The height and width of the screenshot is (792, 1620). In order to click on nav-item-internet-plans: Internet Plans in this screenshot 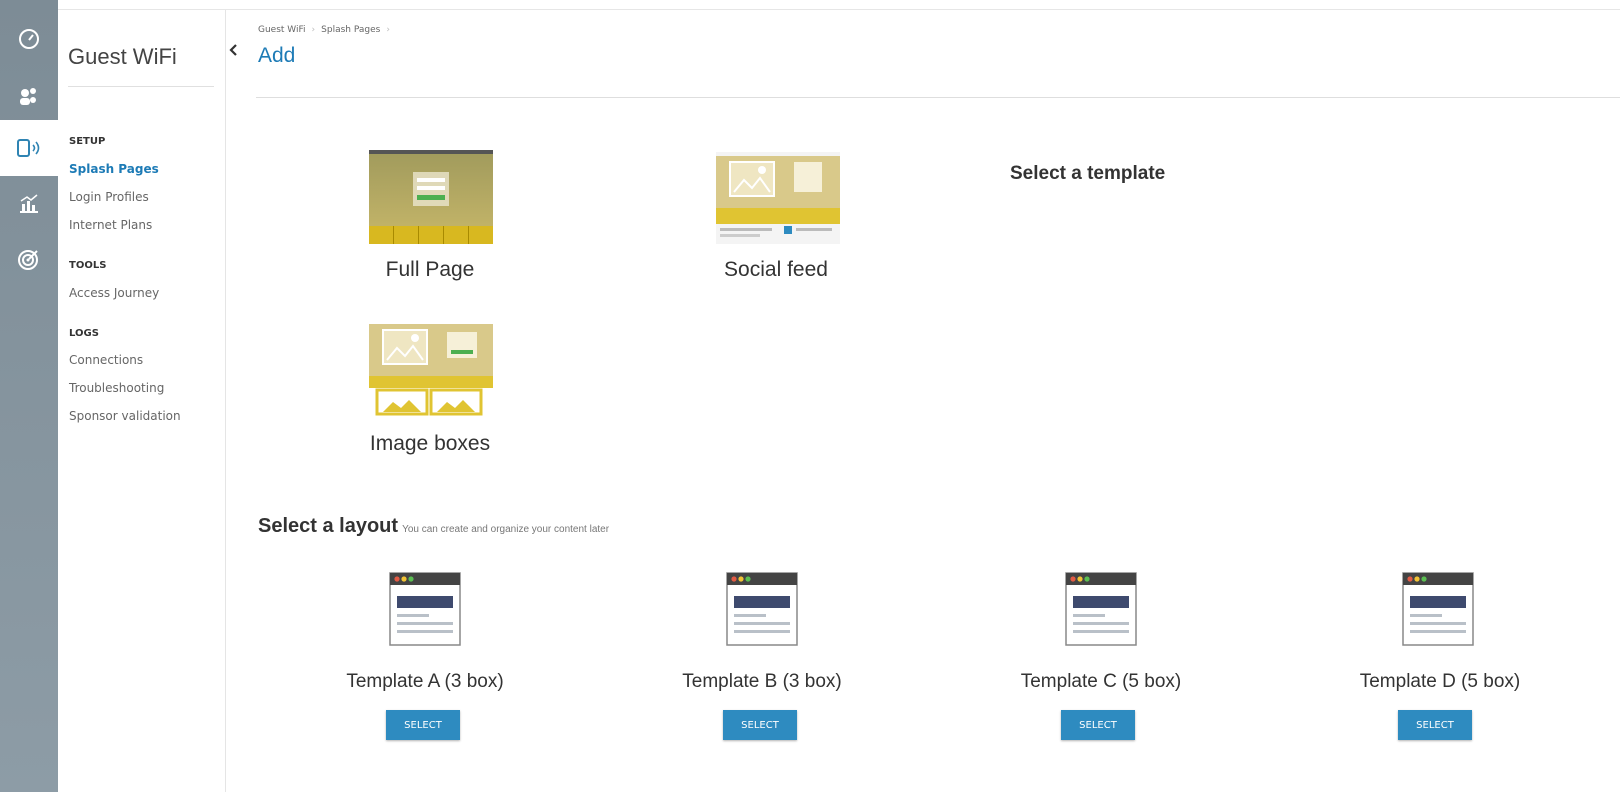, I will do `click(110, 225)`.